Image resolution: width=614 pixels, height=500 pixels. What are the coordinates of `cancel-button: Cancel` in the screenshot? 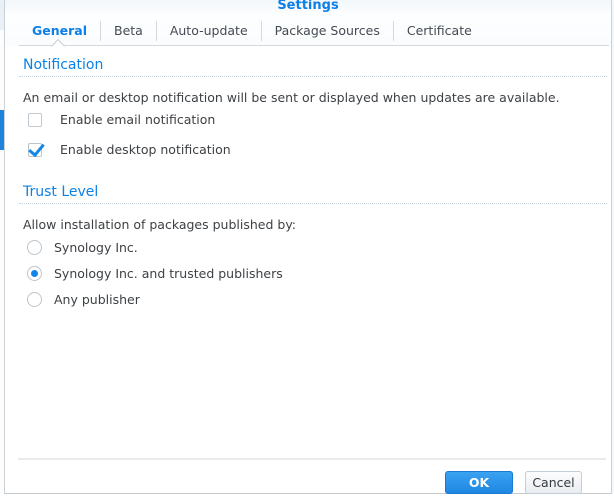 It's located at (553, 482).